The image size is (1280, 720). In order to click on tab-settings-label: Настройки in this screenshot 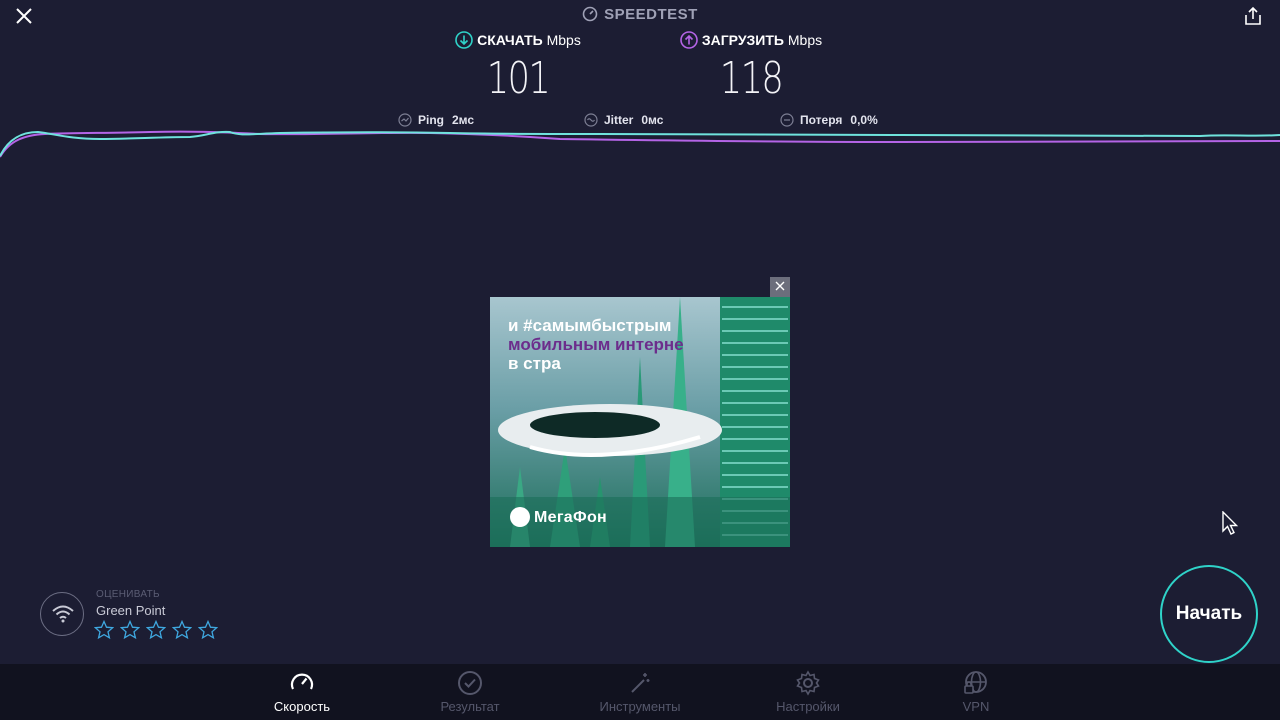, I will do `click(808, 706)`.